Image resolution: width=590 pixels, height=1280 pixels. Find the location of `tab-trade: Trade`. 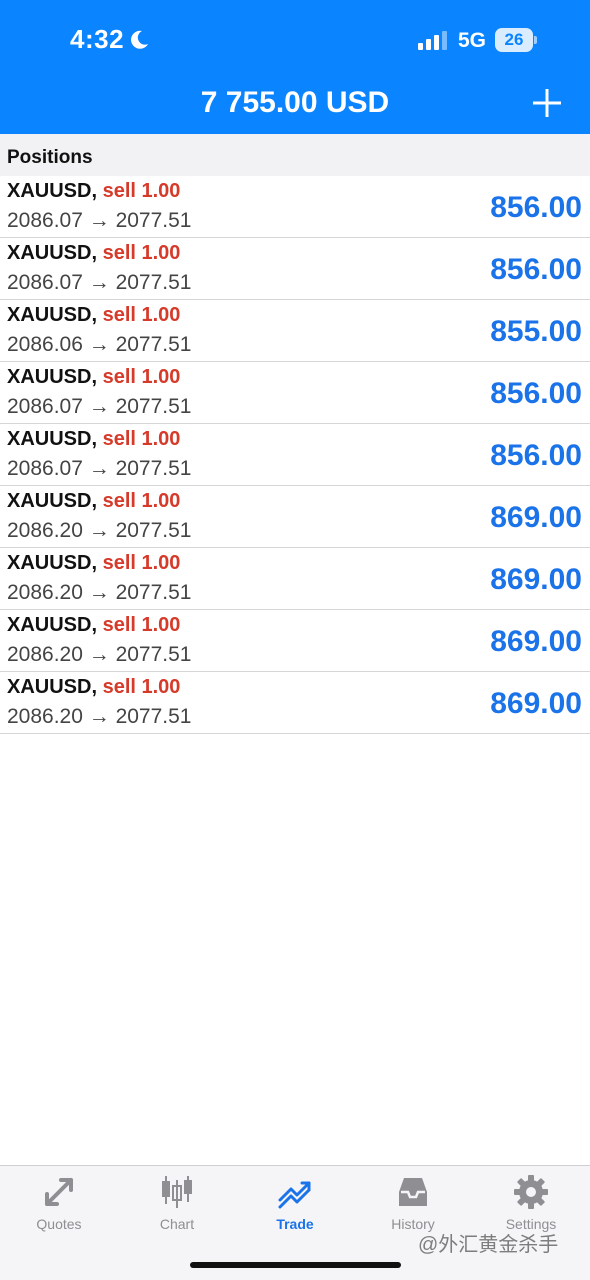

tab-trade: Trade is located at coordinates (295, 1201).